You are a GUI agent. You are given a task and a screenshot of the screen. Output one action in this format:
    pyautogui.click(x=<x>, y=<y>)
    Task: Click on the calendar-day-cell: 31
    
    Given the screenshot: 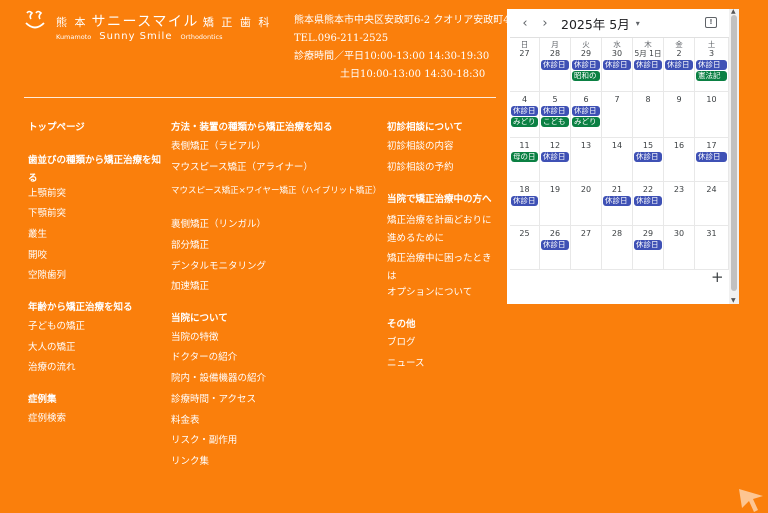 What is the action you would take?
    pyautogui.click(x=712, y=248)
    